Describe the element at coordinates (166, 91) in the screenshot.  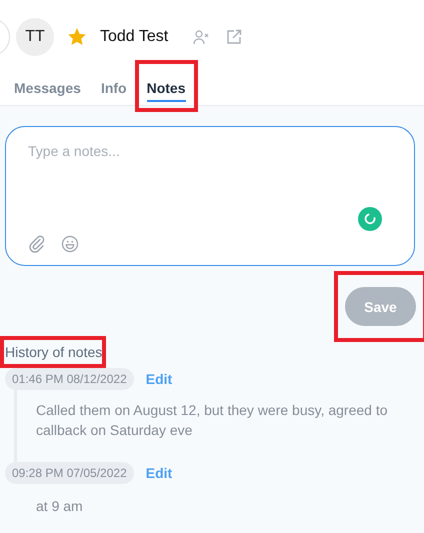
I see `tab: Notes` at that location.